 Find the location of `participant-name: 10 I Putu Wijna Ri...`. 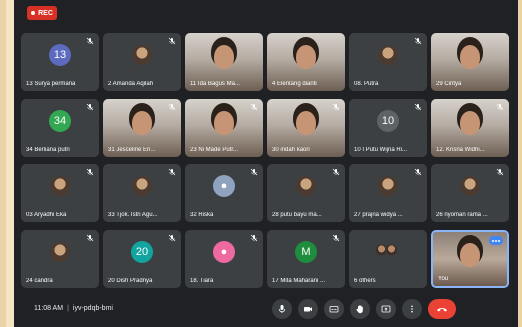

participant-name: 10 I Putu Wijna Ri... is located at coordinates (381, 150).